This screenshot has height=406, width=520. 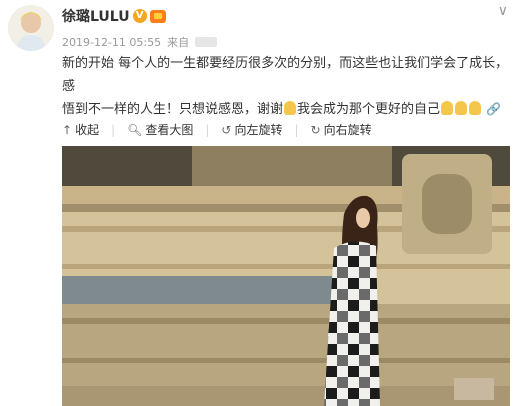 What do you see at coordinates (206, 42) in the screenshot?
I see `source-blur` at bounding box center [206, 42].